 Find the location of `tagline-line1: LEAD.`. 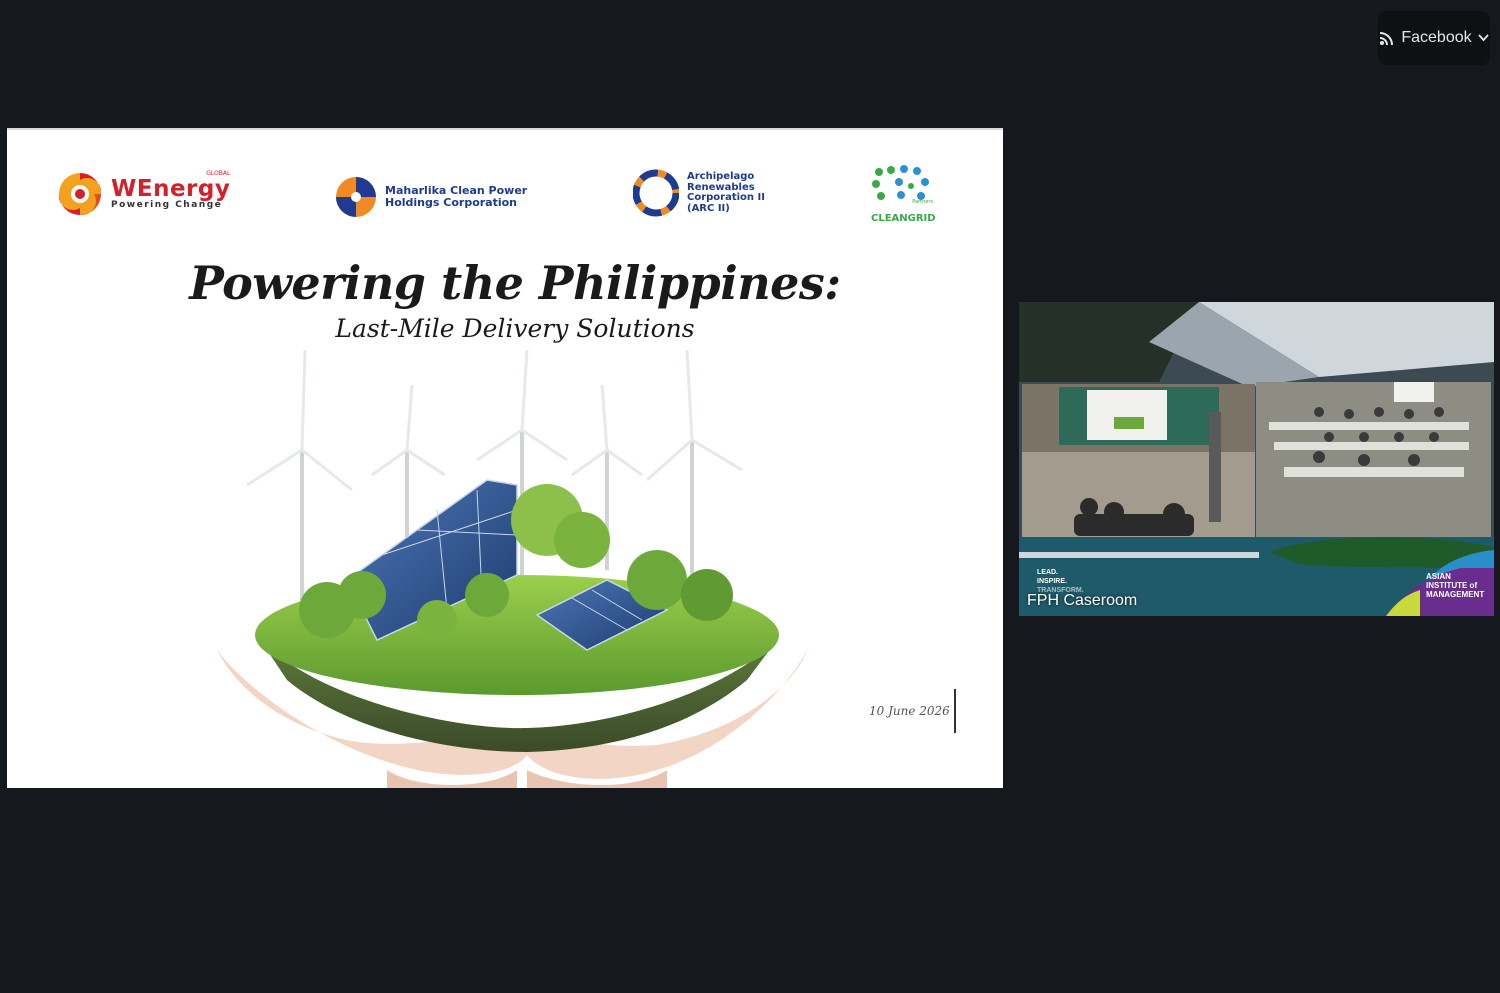

tagline-line1: LEAD. is located at coordinates (1047, 572).